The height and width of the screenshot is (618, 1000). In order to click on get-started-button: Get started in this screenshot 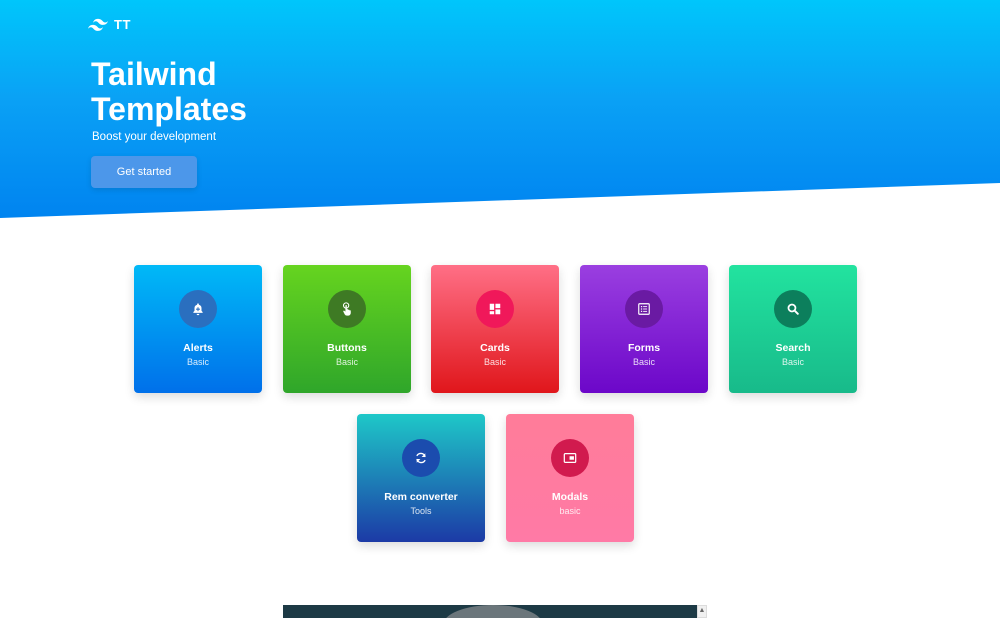, I will do `click(144, 172)`.